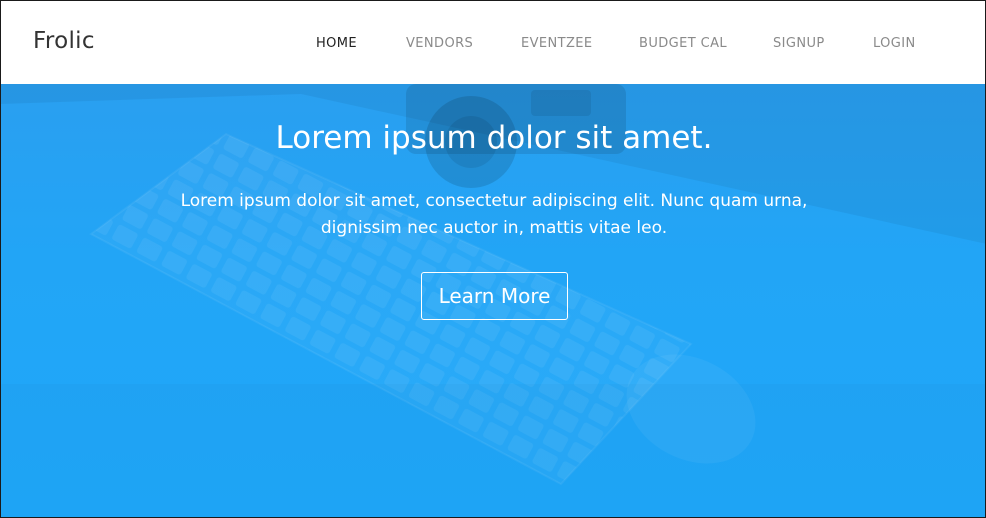 The height and width of the screenshot is (518, 986). Describe the element at coordinates (557, 43) in the screenshot. I see `nav-item-eventzee: EVENTZEE` at that location.